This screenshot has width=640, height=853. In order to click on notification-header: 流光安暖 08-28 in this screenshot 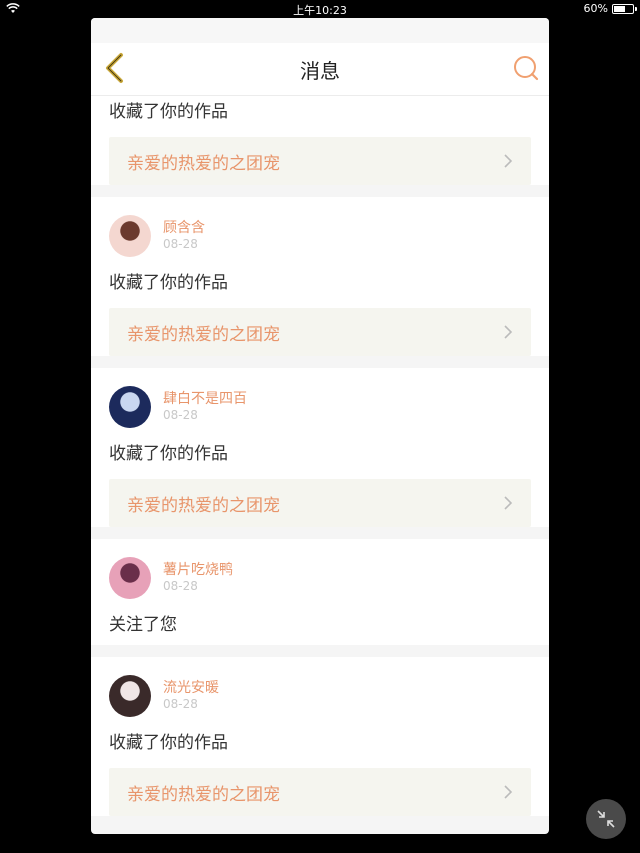, I will do `click(320, 689)`.